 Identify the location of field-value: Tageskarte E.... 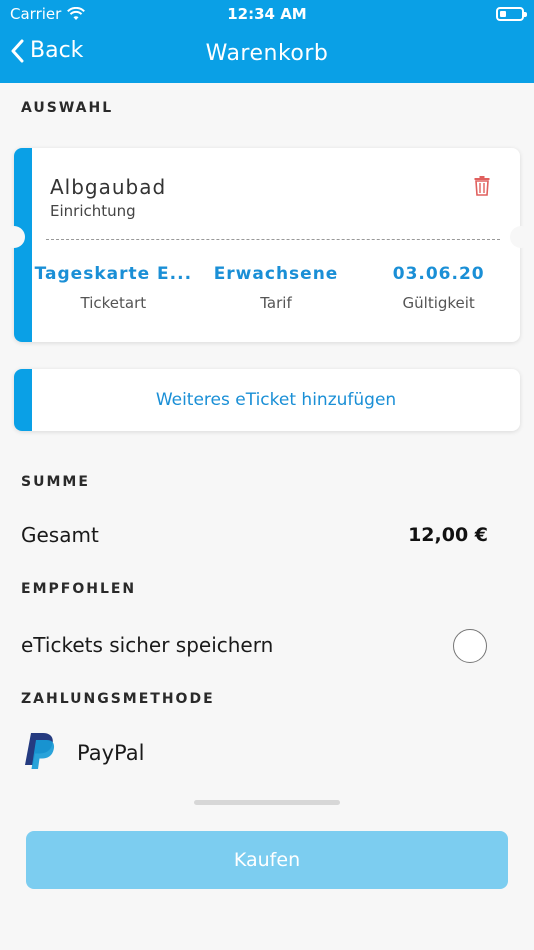
(113, 274).